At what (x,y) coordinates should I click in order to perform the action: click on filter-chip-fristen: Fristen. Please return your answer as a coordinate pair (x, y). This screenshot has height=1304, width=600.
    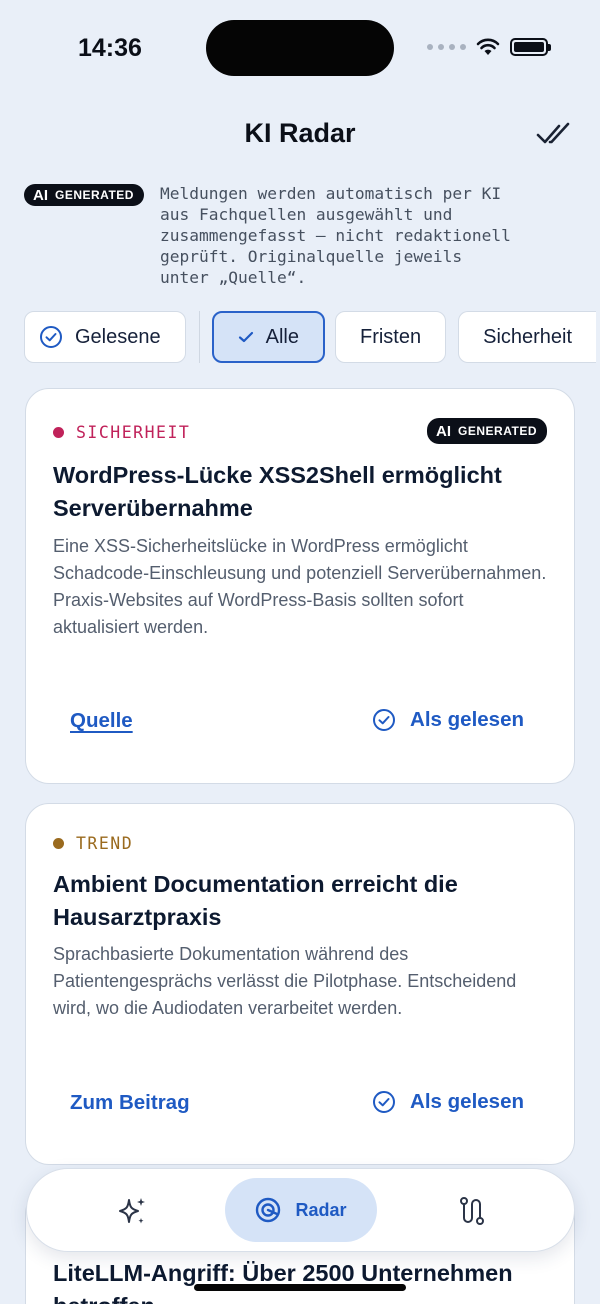
    Looking at the image, I should click on (390, 337).